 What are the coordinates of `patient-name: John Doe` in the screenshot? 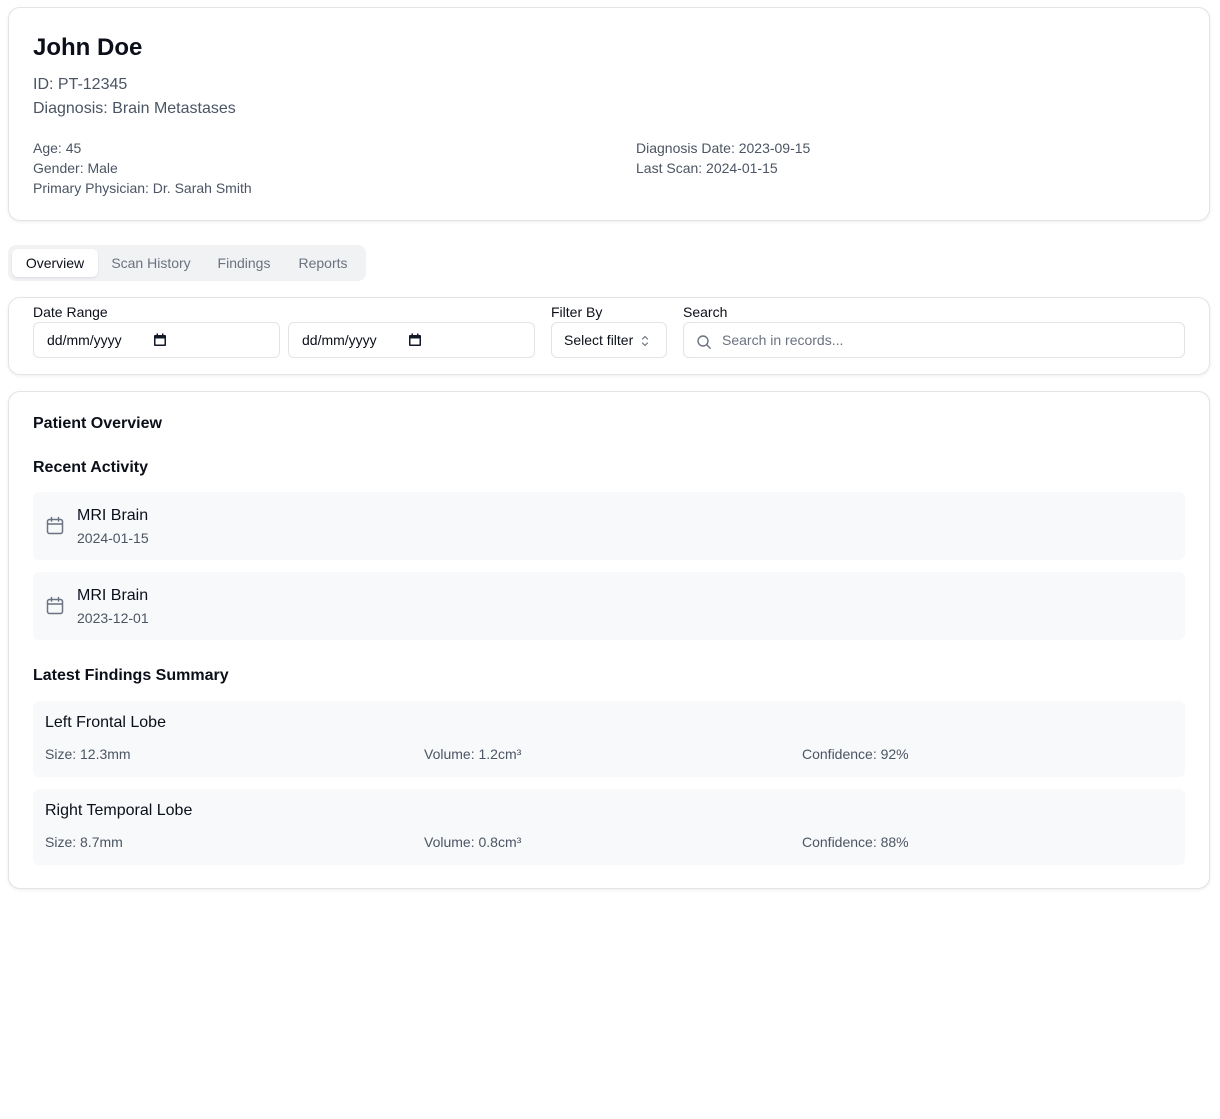 It's located at (88, 47).